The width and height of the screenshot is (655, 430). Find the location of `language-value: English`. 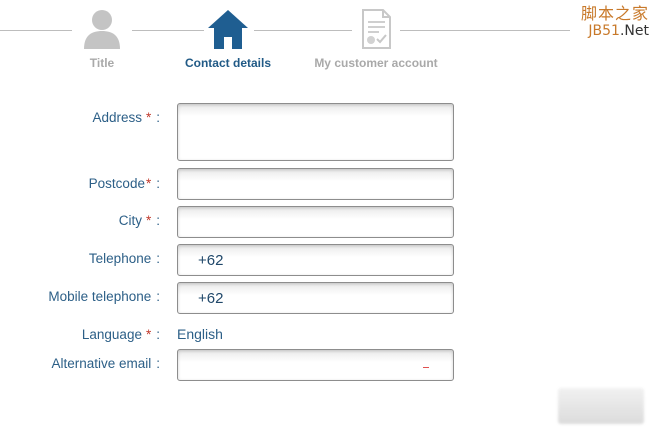

language-value: English is located at coordinates (200, 334).